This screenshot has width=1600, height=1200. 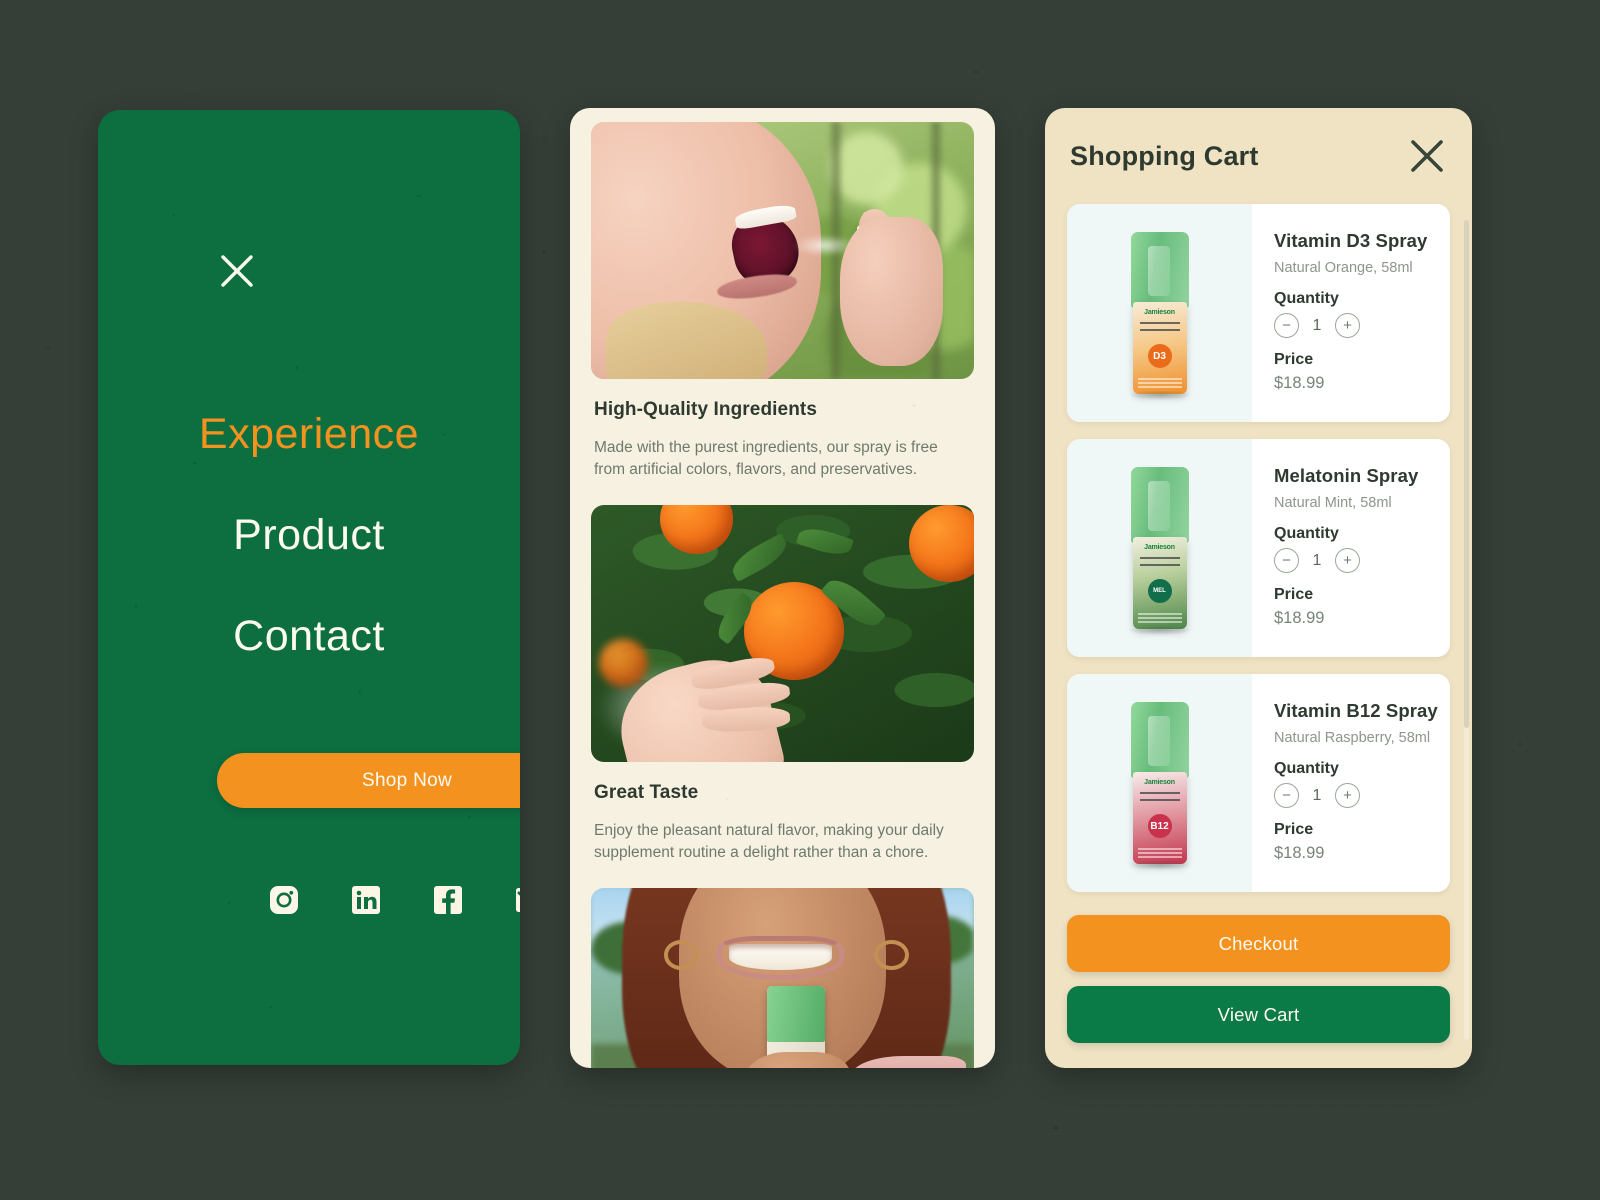 I want to click on product-image: Jamieson MEL, so click(x=1159, y=548).